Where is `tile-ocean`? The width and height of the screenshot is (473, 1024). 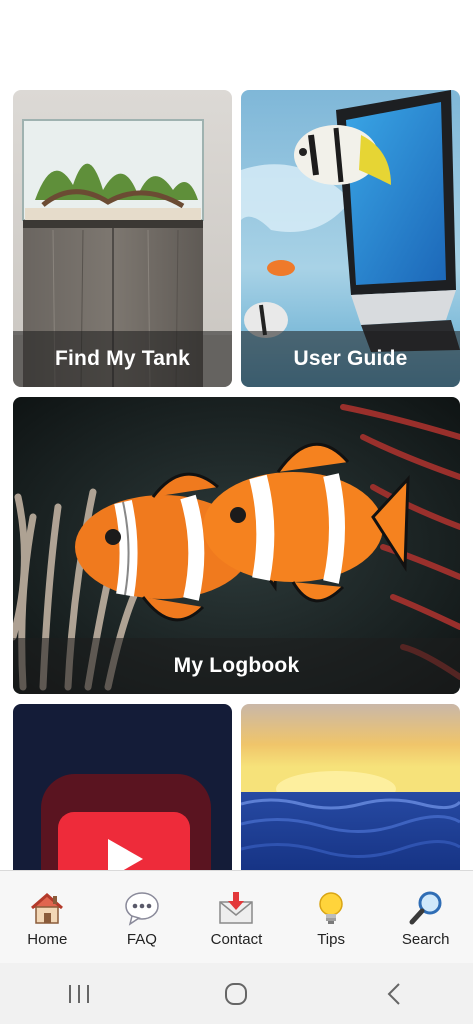 tile-ocean is located at coordinates (350, 787).